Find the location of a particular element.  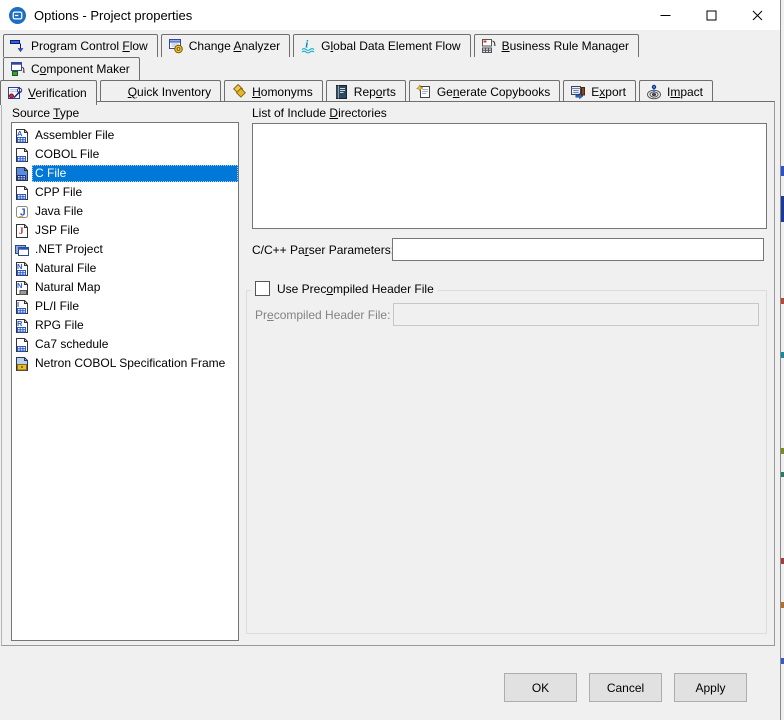

svg-text: I is located at coordinates (18, 304).